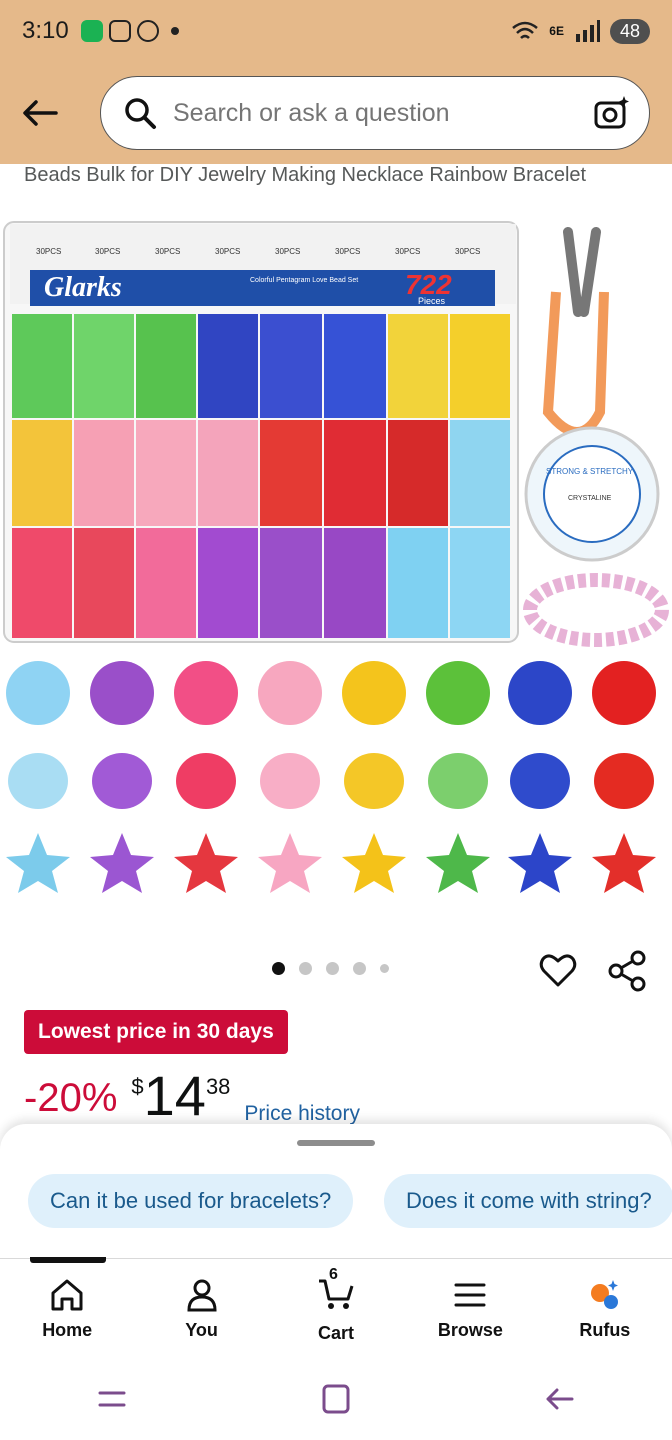  Describe the element at coordinates (83, 287) in the screenshot. I see `brand-logo: Glarks` at that location.